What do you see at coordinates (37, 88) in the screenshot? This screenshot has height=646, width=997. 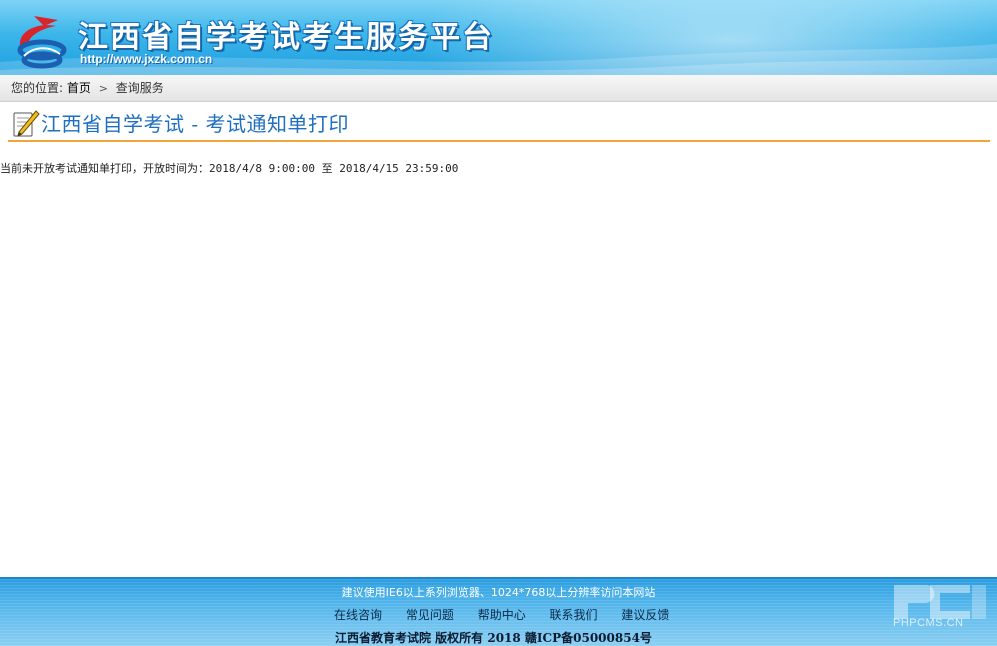 I see `breadcrumb-prefix: 您的位置:` at bounding box center [37, 88].